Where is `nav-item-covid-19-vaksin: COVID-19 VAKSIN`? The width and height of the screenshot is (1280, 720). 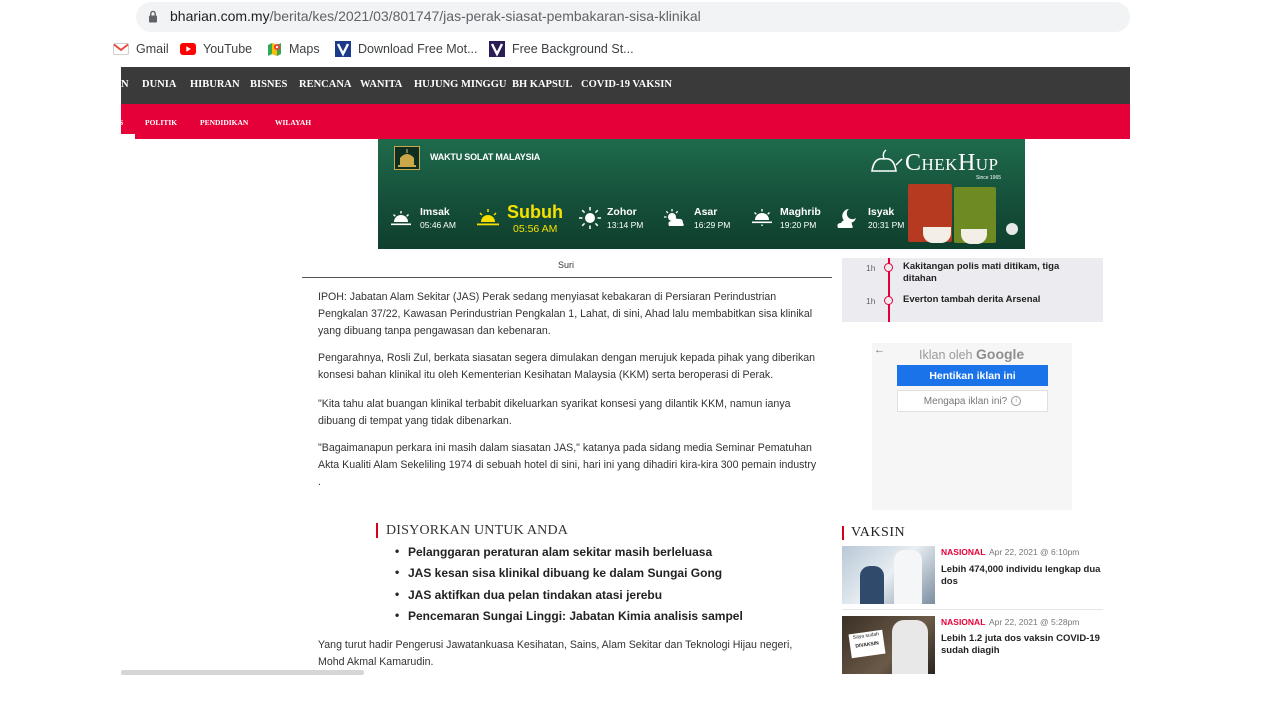
nav-item-covid-19-vaksin: COVID-19 VAKSIN is located at coordinates (626, 84).